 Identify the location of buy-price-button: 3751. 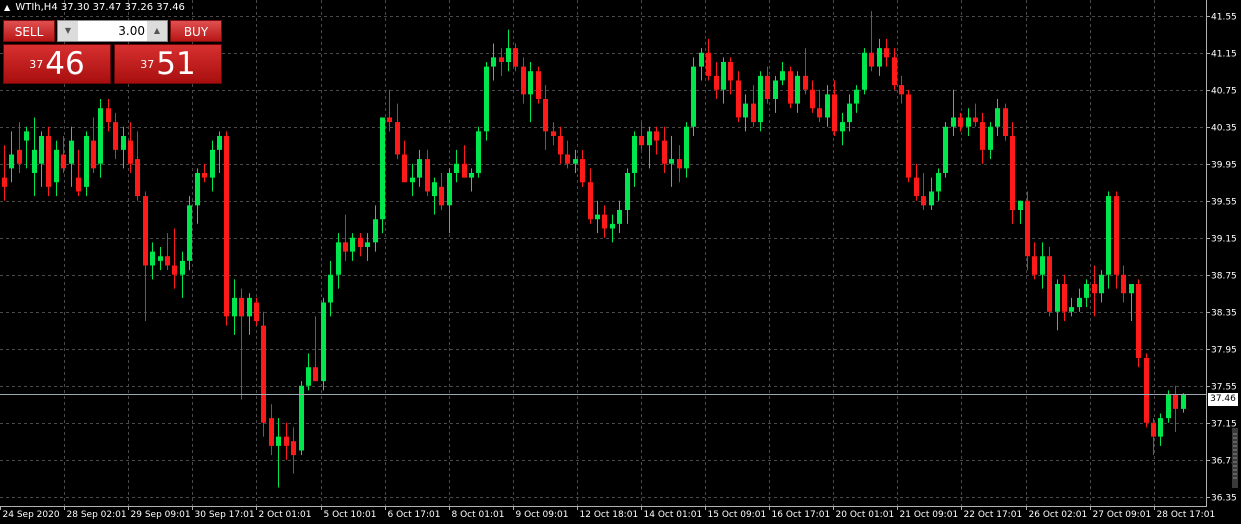
(168, 64).